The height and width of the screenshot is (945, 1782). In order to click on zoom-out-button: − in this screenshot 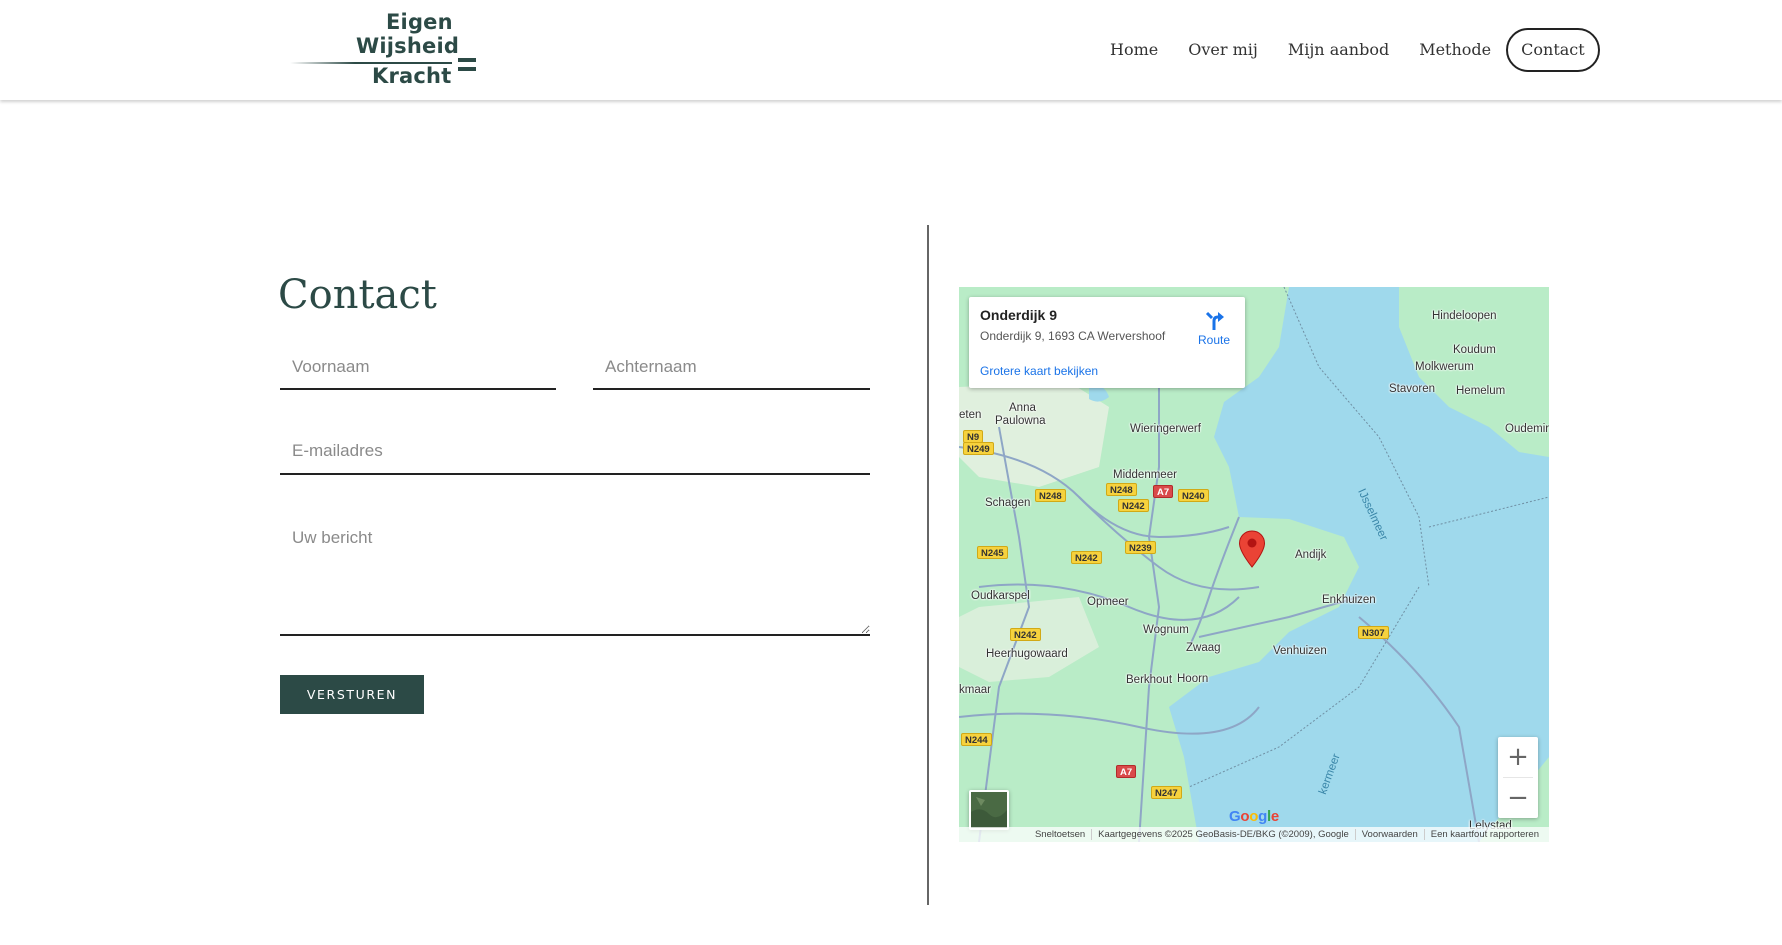, I will do `click(1518, 798)`.